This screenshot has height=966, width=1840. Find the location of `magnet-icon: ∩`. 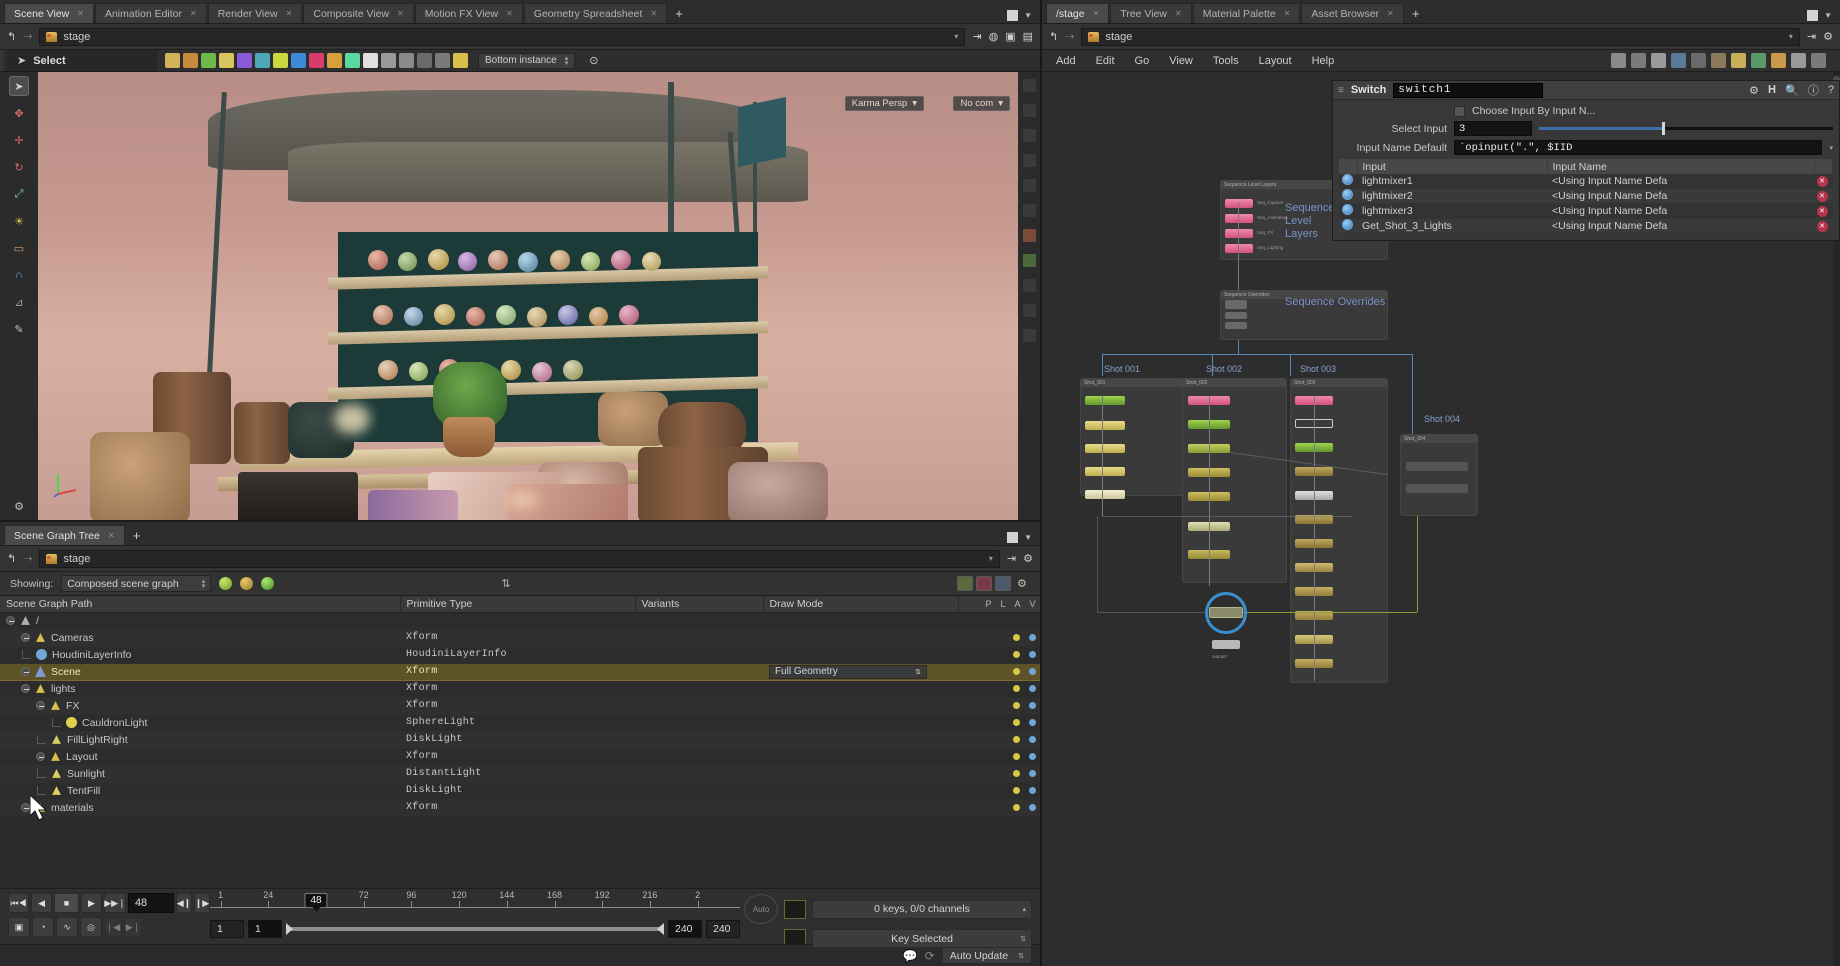

magnet-icon: ∩ is located at coordinates (19, 275).